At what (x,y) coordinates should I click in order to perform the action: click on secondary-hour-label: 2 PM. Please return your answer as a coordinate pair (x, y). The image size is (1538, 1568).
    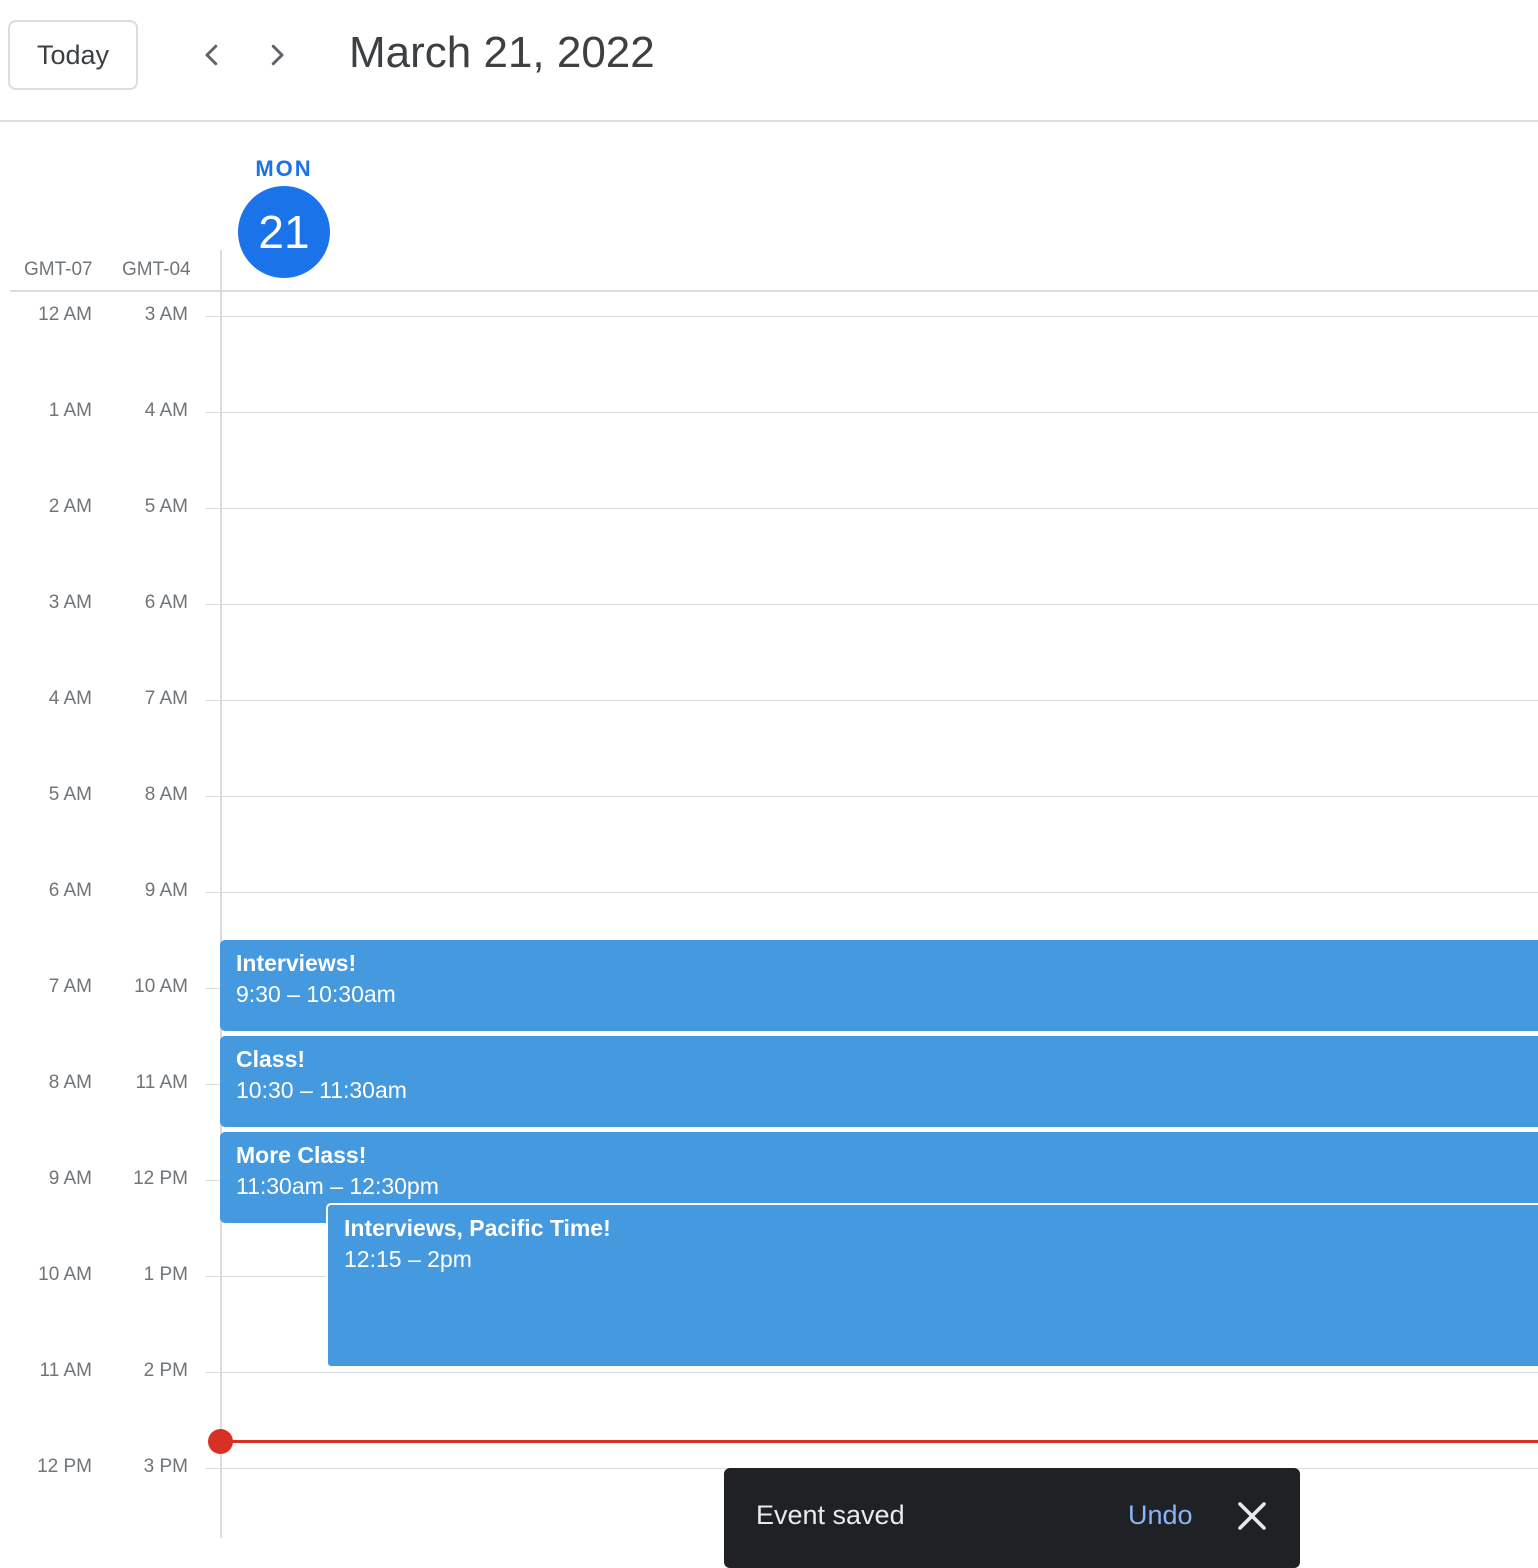
    Looking at the image, I should click on (165, 1370).